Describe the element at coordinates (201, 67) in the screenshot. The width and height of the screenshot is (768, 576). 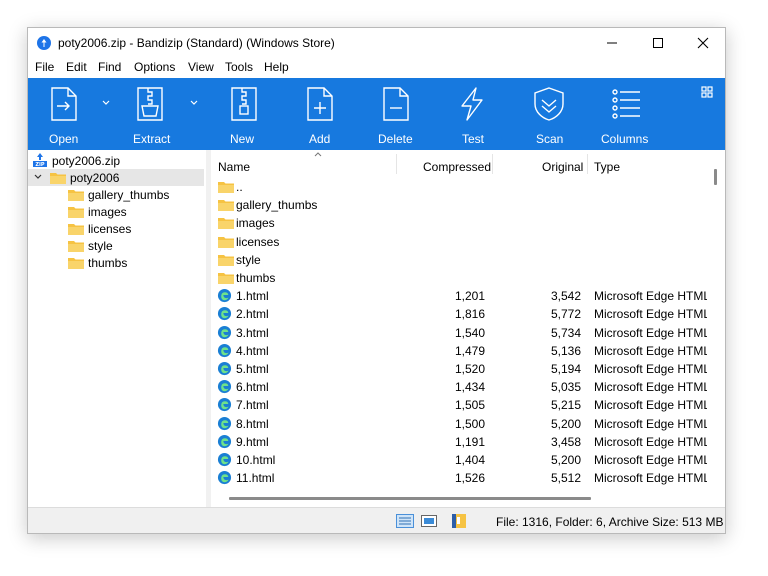
I see `menu-view: View` at that location.